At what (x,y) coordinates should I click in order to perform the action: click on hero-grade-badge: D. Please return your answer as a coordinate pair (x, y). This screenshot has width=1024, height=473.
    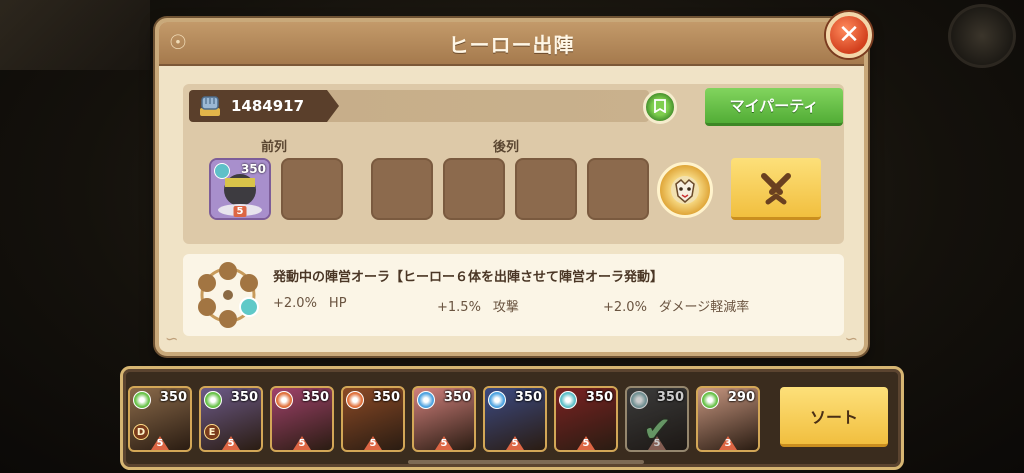
    Looking at the image, I should click on (141, 432).